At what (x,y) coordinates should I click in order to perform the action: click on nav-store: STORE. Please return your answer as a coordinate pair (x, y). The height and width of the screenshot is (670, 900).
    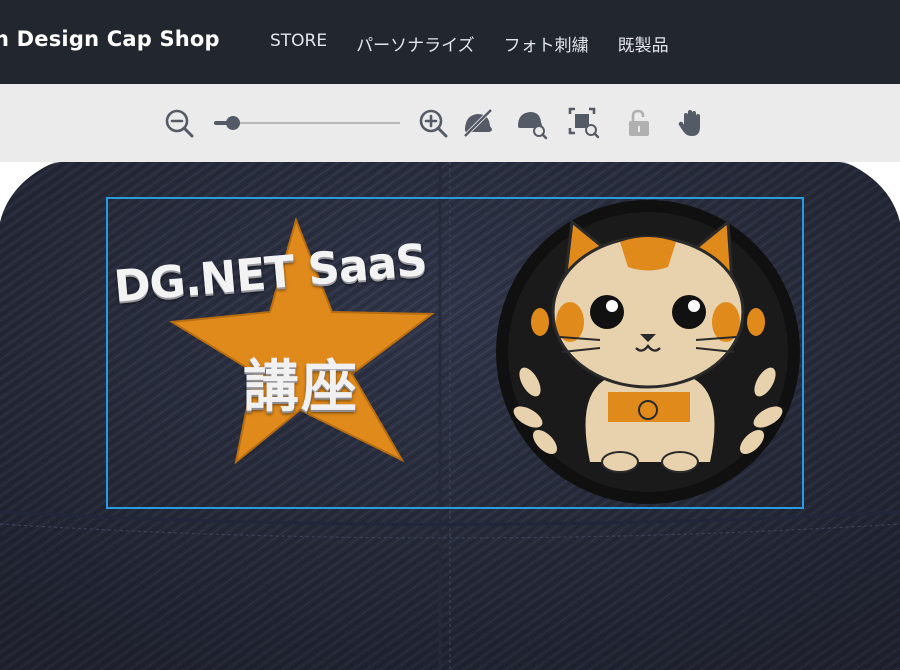
    Looking at the image, I should click on (298, 43).